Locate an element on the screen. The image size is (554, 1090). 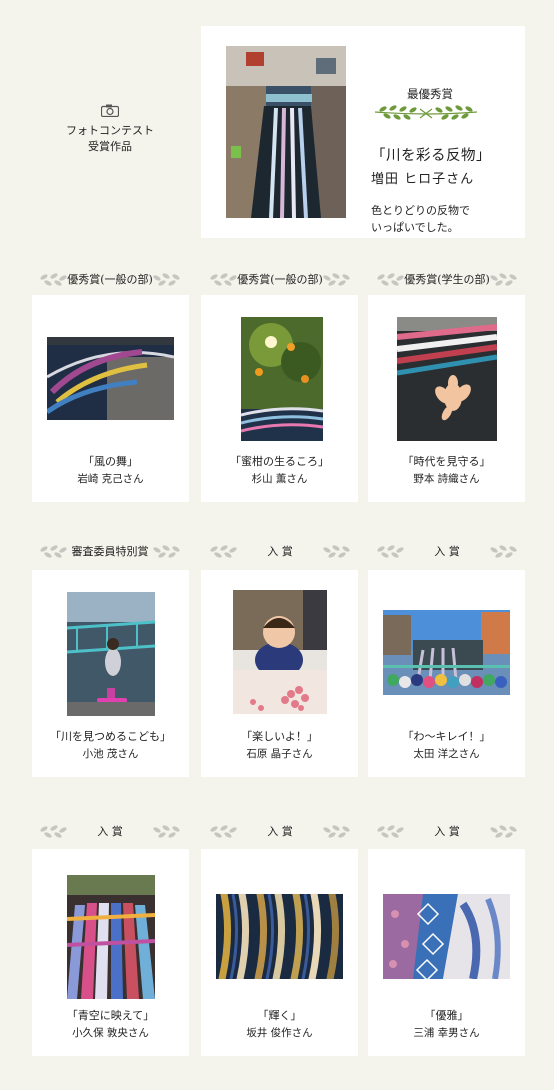
entry-name: 三浦 幸男さん is located at coordinates (446, 1033).